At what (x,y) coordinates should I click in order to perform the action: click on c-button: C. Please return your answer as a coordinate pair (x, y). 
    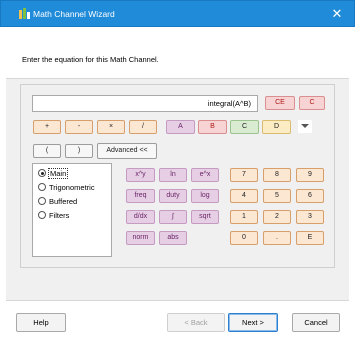
    Looking at the image, I should click on (312, 103).